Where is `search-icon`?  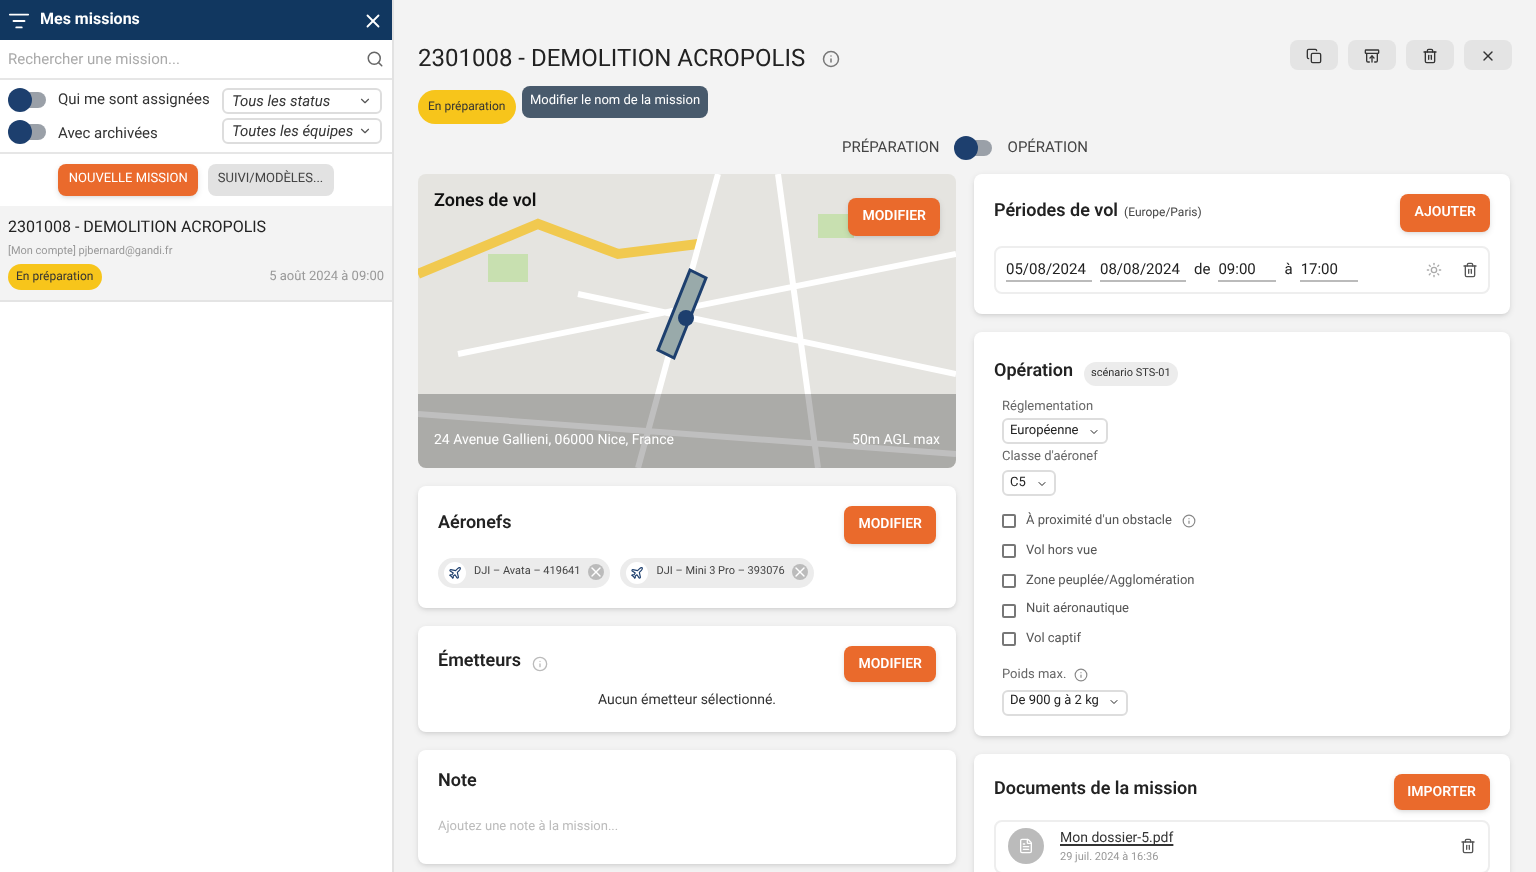
search-icon is located at coordinates (375, 59).